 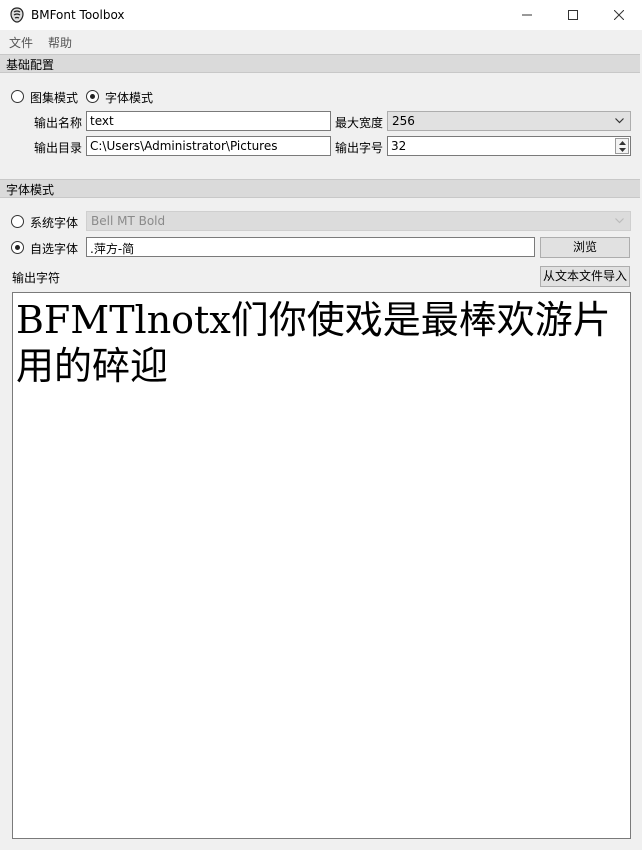 I want to click on font-mode-title: 字体模式, so click(x=30, y=190).